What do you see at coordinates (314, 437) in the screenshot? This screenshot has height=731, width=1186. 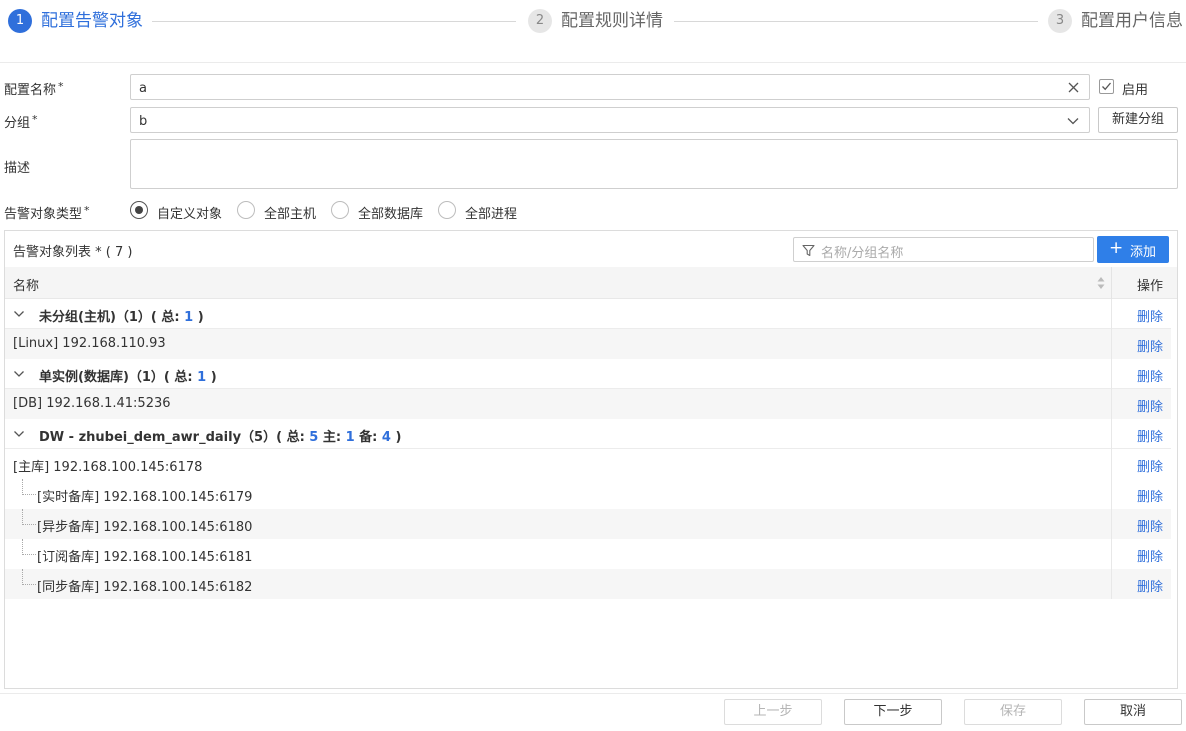 I see `group-count: 5` at bounding box center [314, 437].